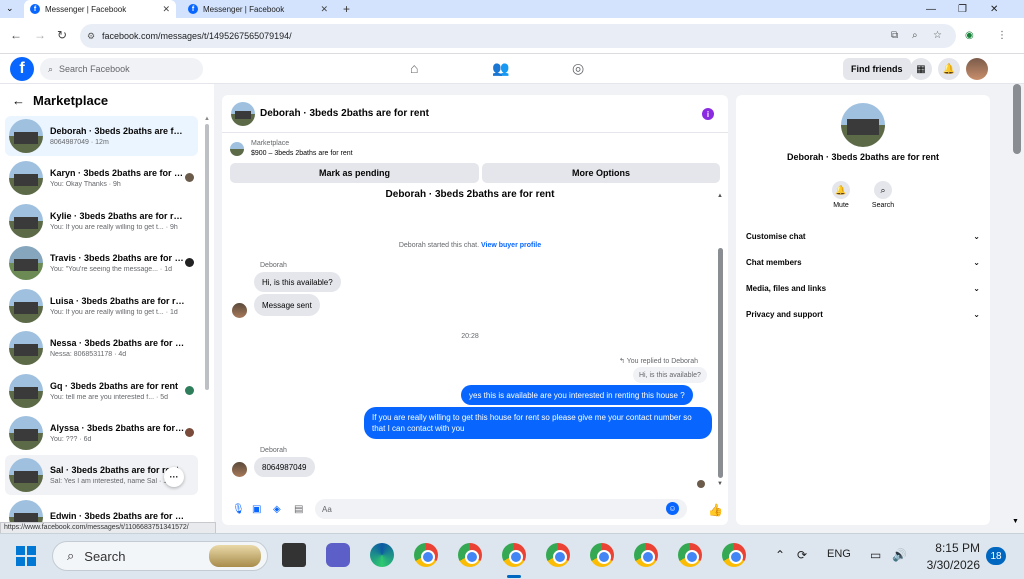 The image size is (1024, 579). Describe the element at coordinates (91, 36) in the screenshot. I see `site-info-icon: ⚙` at that location.